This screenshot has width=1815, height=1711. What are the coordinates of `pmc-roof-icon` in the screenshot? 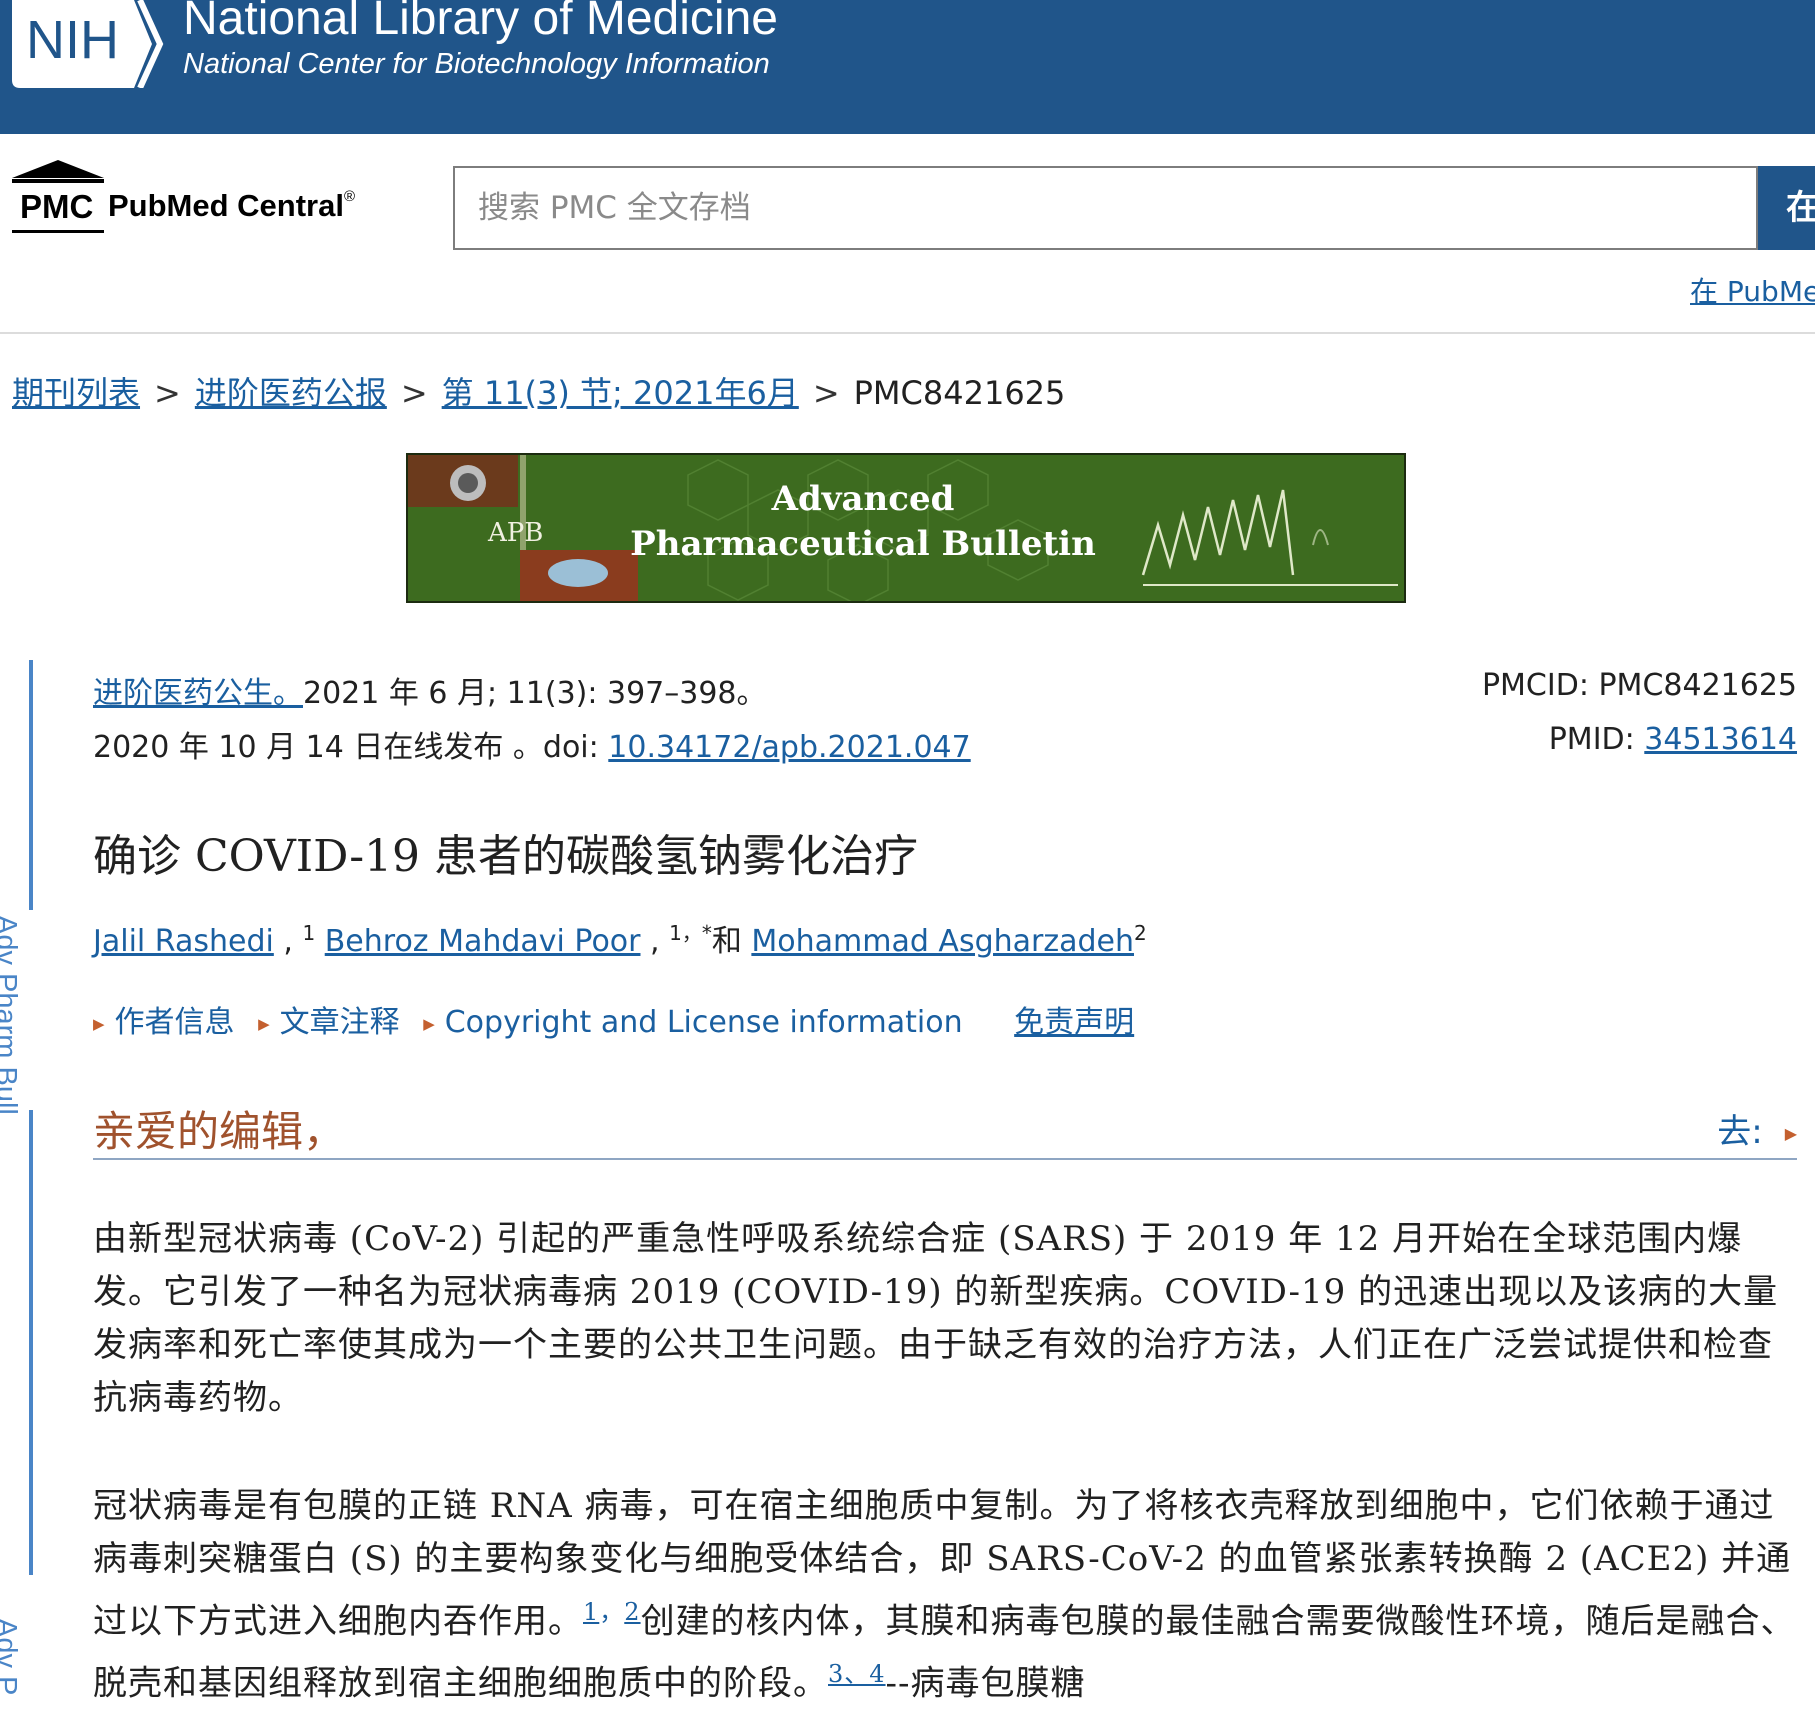 It's located at (58, 171).